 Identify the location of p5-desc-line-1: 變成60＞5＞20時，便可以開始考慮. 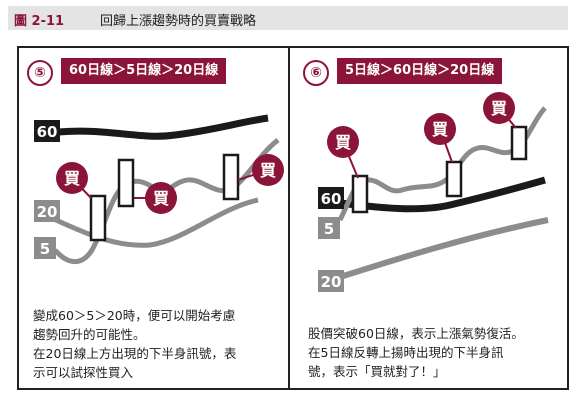
(134, 315).